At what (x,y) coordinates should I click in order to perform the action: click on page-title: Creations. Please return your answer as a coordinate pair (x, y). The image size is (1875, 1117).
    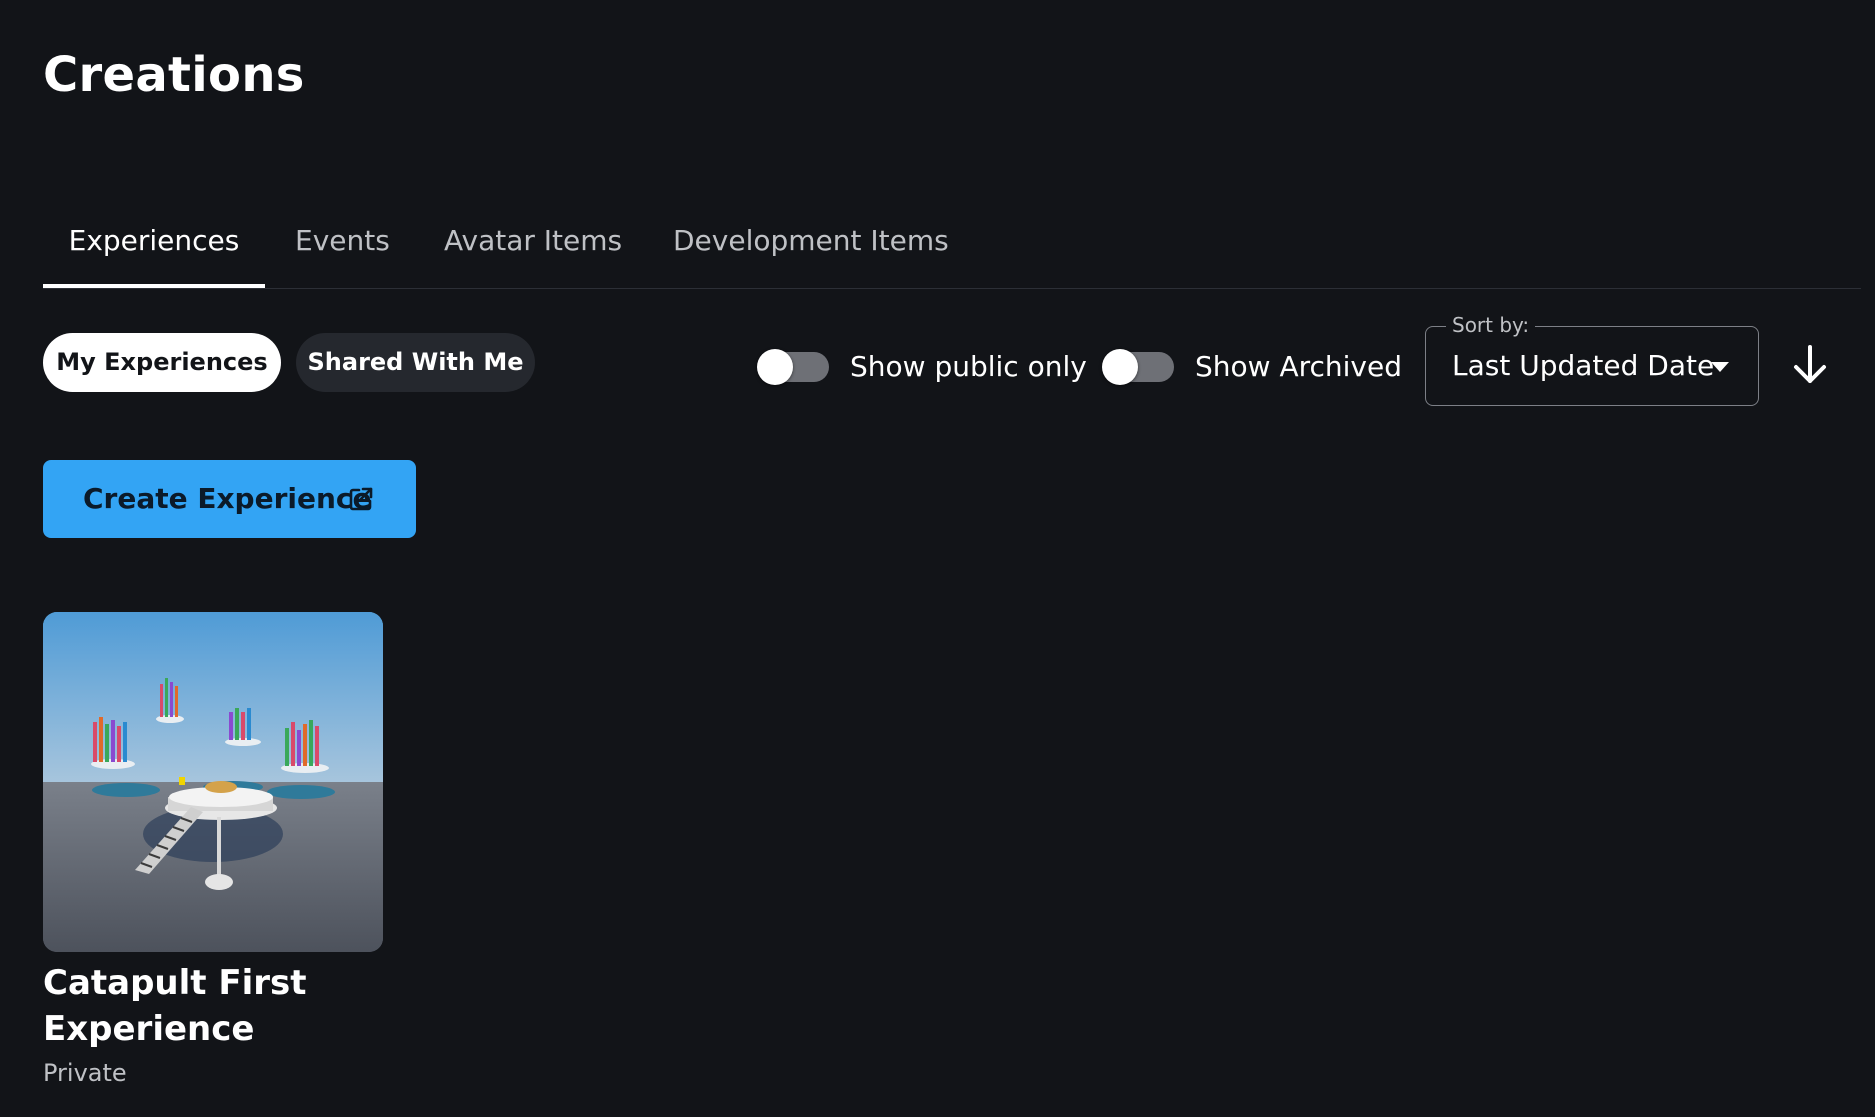
    Looking at the image, I should click on (174, 75).